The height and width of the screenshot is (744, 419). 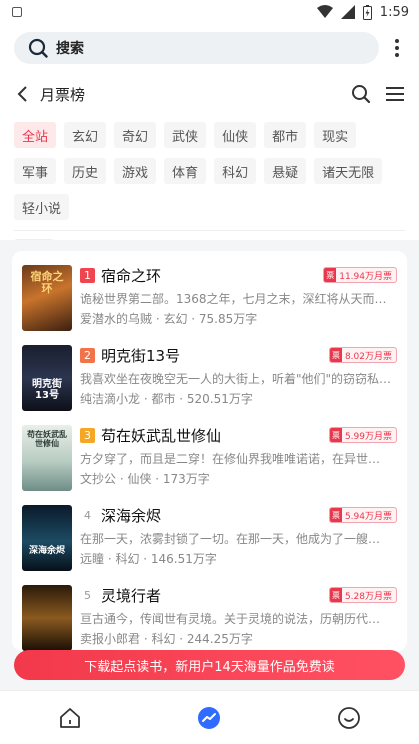 What do you see at coordinates (47, 378) in the screenshot?
I see `book-cover: 明克街13号` at bounding box center [47, 378].